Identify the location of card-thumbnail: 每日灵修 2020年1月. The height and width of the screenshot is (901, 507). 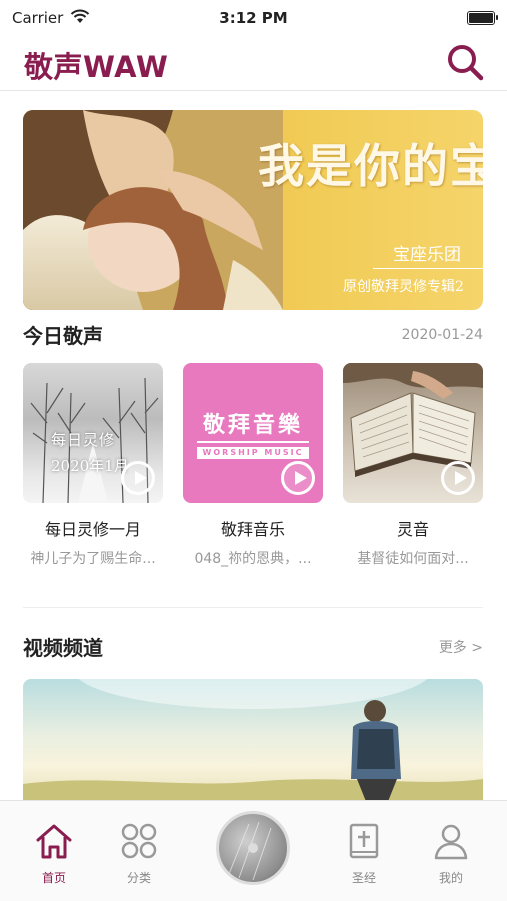
(93, 433).